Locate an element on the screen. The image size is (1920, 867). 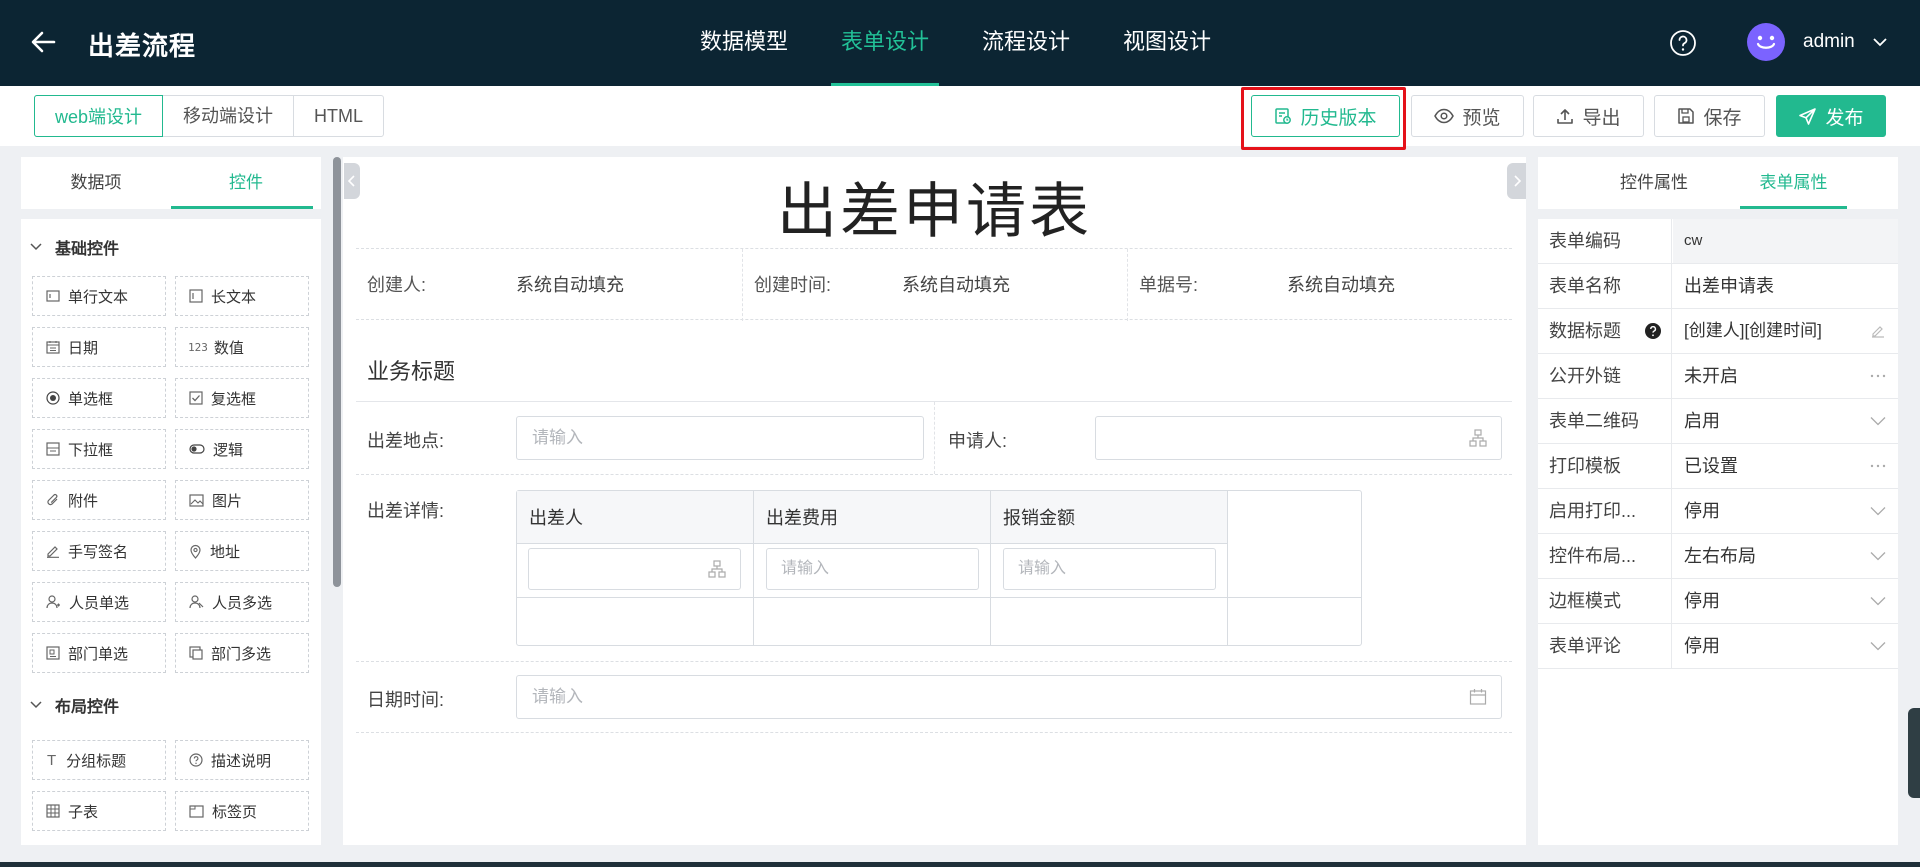
prop-key: 打印模板 is located at coordinates (1605, 466).